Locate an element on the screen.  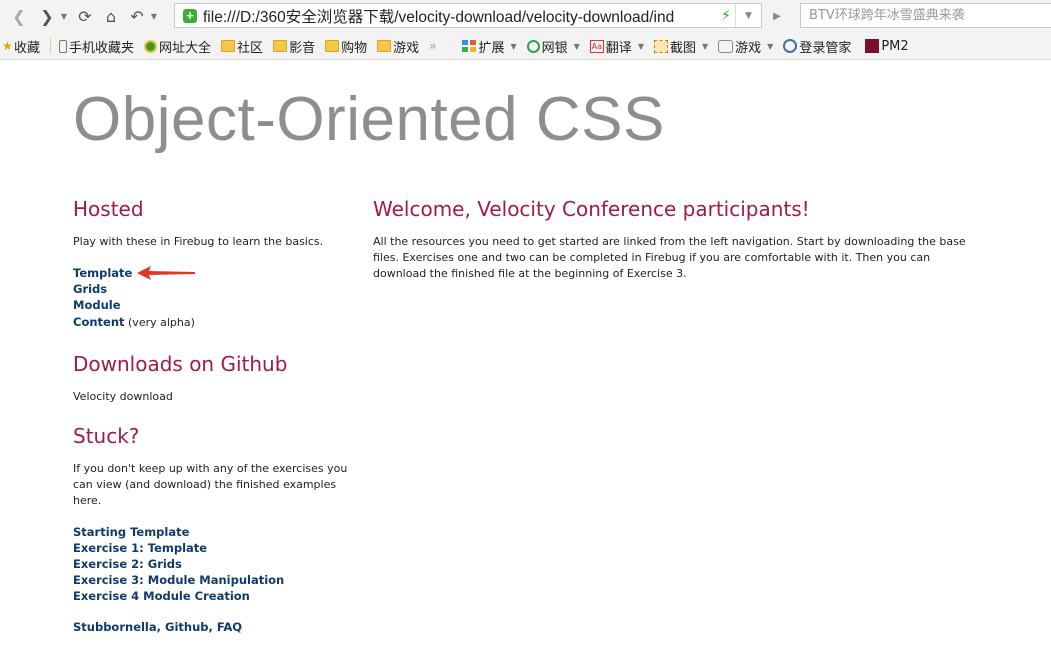
speed-mode-icon: ⚡ is located at coordinates (726, 16).